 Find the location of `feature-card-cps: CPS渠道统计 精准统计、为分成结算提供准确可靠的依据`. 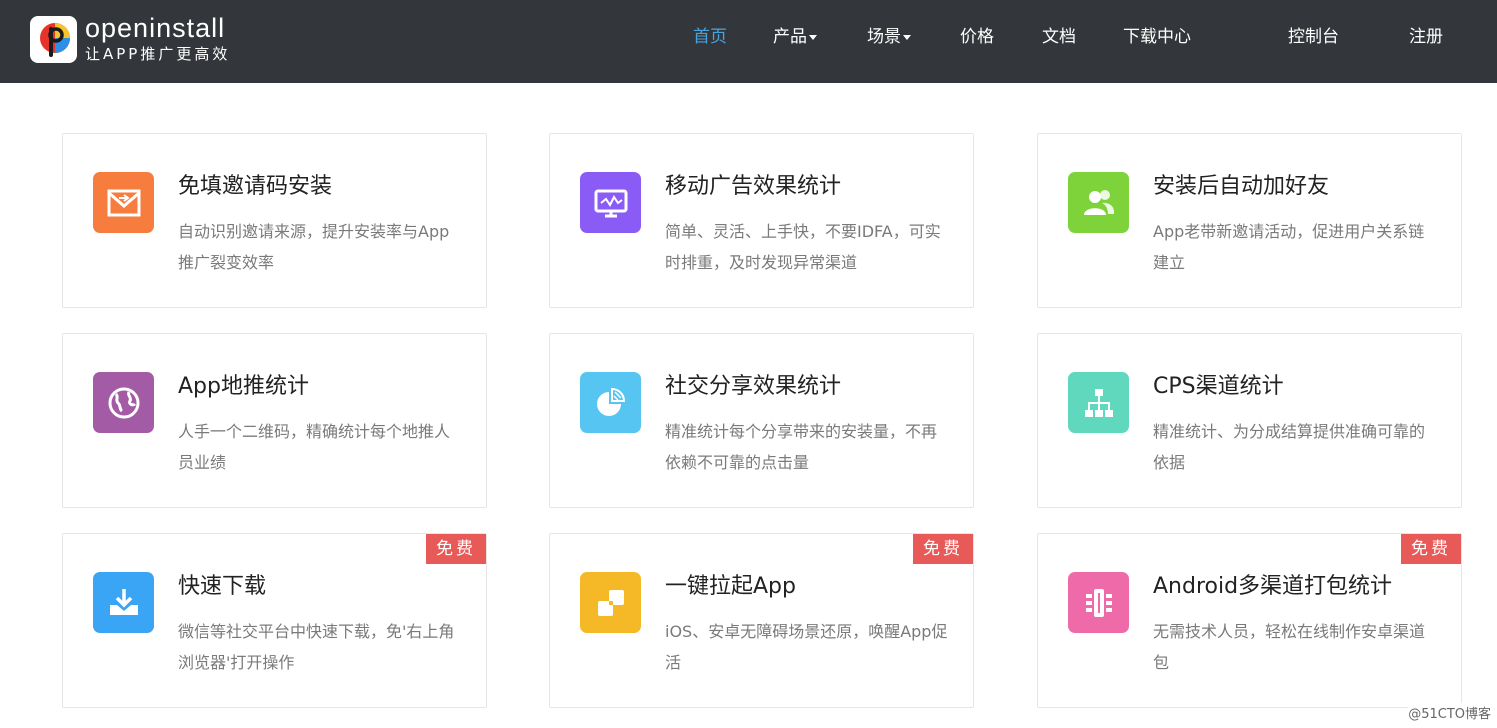

feature-card-cps: CPS渠道统计 精准统计、为分成结算提供准确可靠的依据 is located at coordinates (1249, 420).